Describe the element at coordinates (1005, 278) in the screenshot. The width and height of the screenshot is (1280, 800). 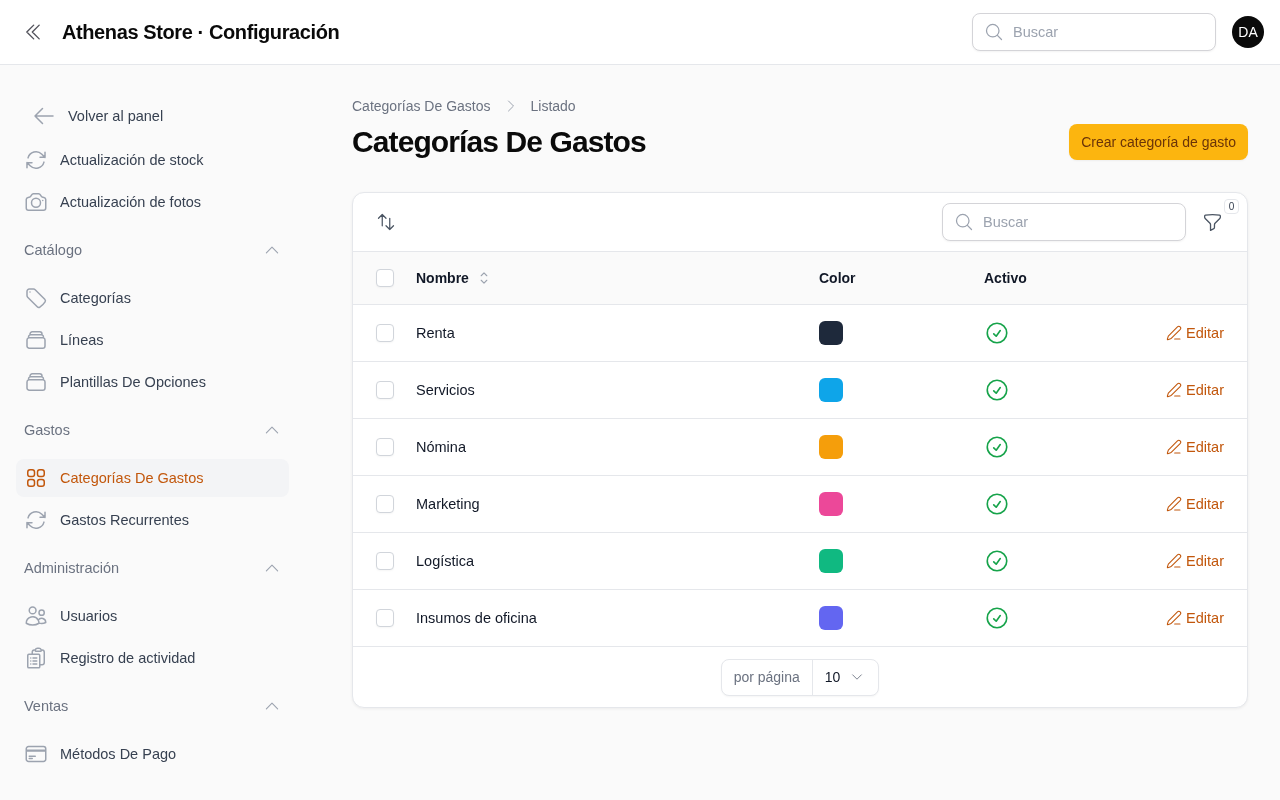
I see `column-header: Activo` at that location.